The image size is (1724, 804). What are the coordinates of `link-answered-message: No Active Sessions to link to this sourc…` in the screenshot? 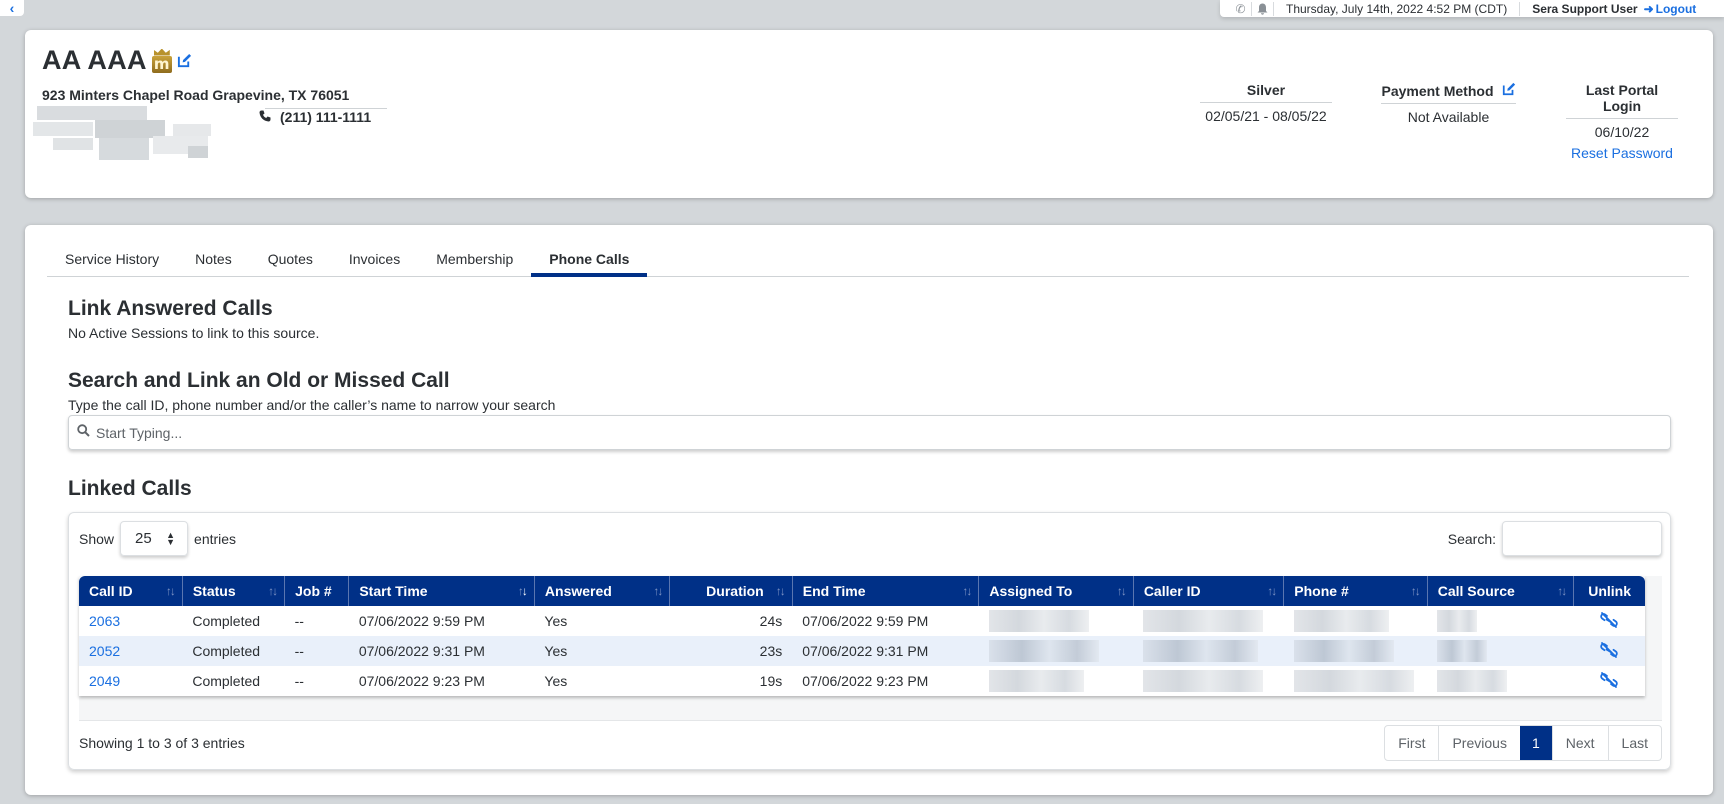 It's located at (194, 333).